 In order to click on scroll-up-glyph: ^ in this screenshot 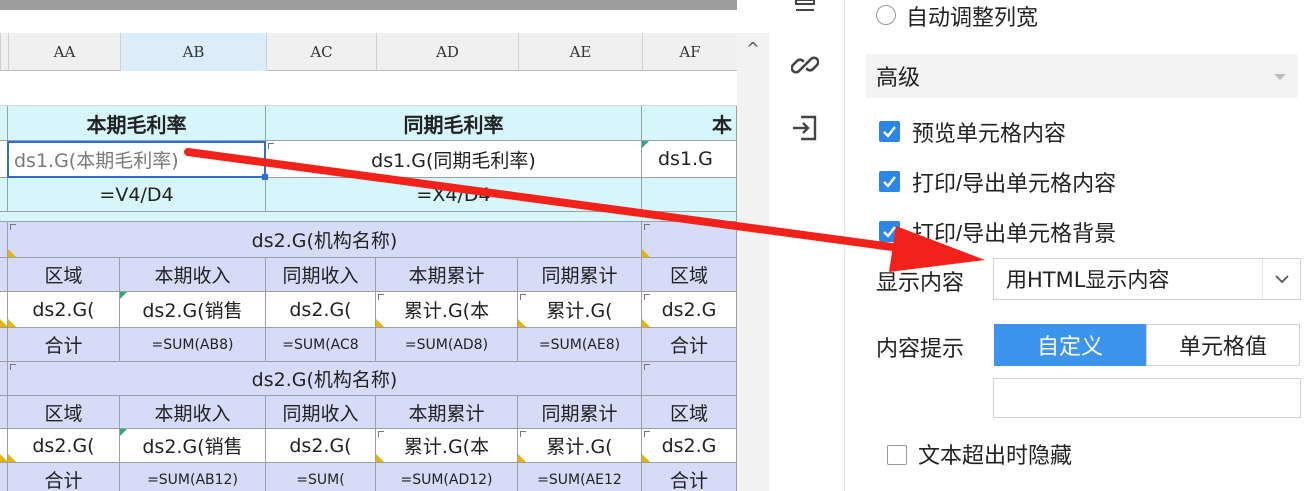, I will do `click(753, 48)`.